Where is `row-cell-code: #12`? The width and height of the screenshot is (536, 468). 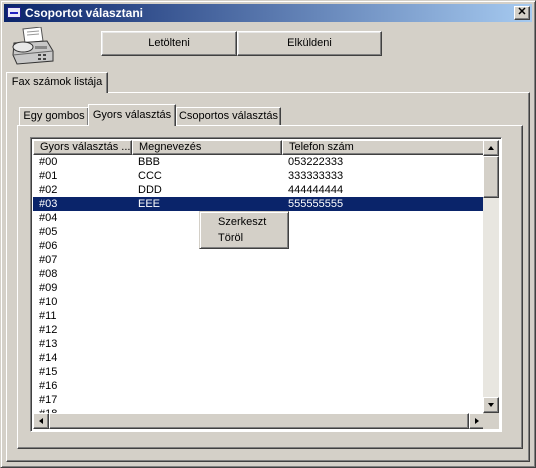 row-cell-code: #12 is located at coordinates (48, 330).